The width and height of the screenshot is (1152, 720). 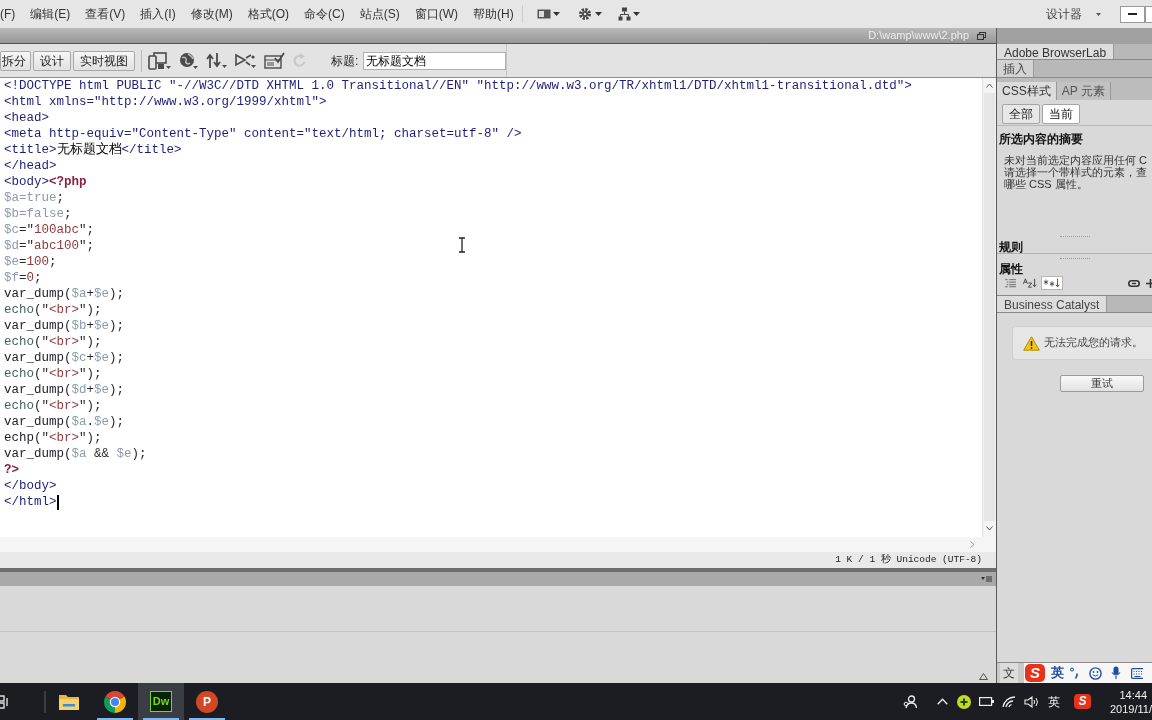 I want to click on plus-icon, so click(x=1149, y=283).